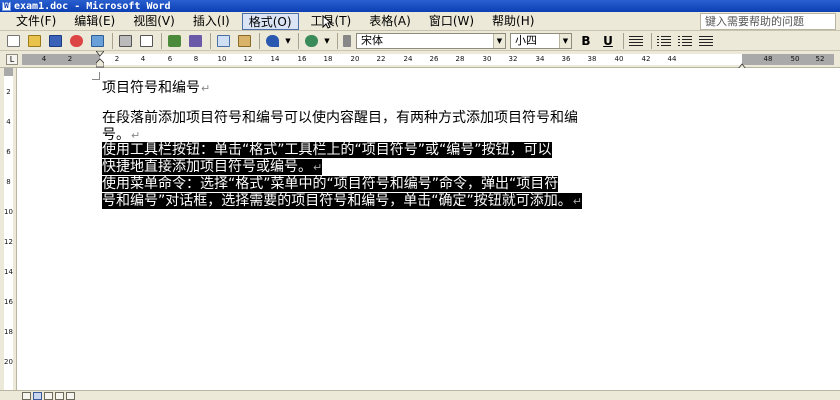 This screenshot has width=840, height=400. What do you see at coordinates (174, 41) in the screenshot?
I see `spelling-icon` at bounding box center [174, 41].